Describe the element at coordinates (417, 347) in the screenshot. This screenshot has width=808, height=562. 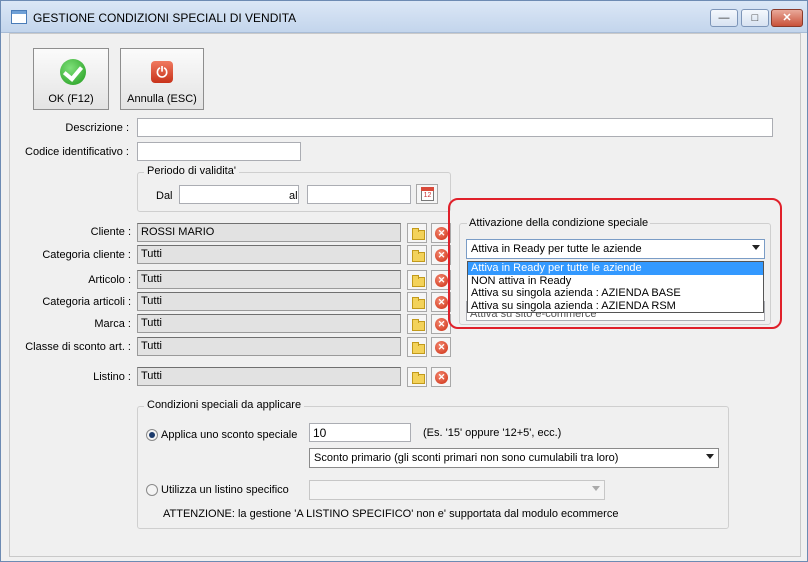
I see `classe-sconto-folder-icon` at that location.